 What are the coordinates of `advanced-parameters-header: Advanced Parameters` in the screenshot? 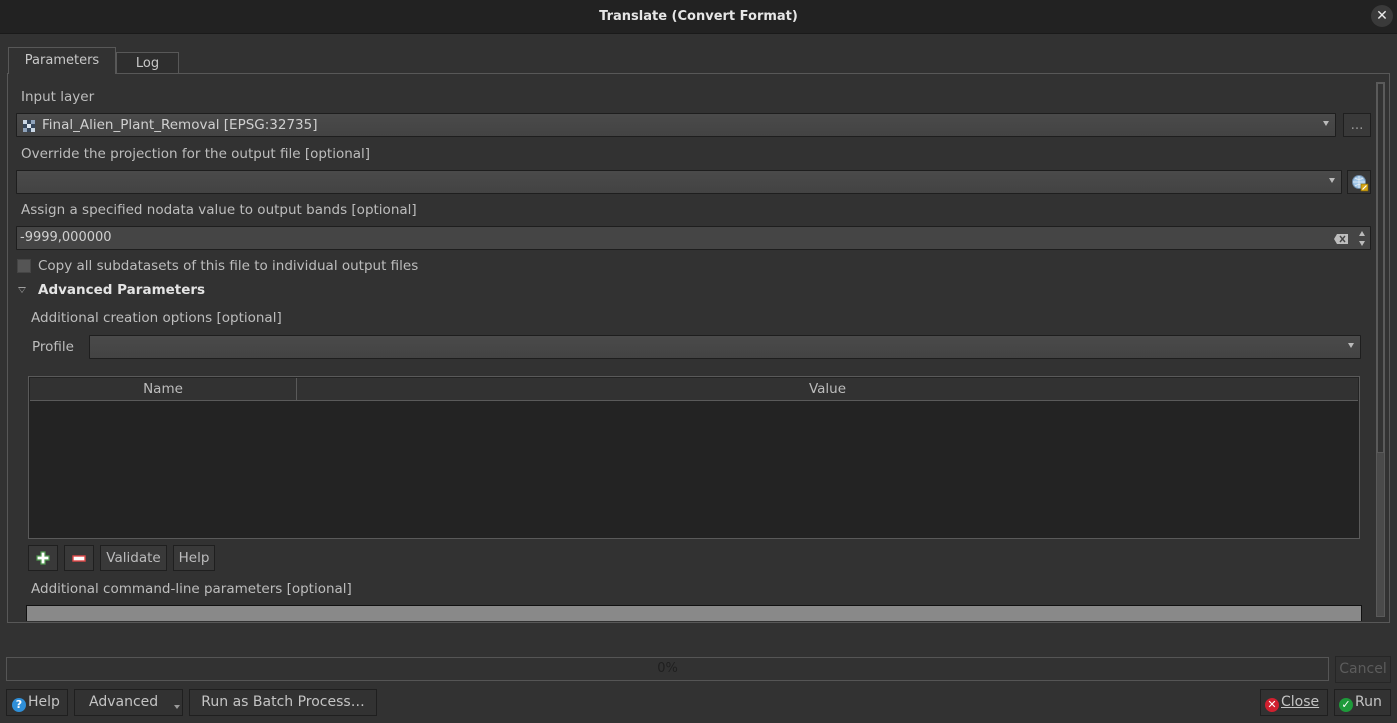 It's located at (121, 290).